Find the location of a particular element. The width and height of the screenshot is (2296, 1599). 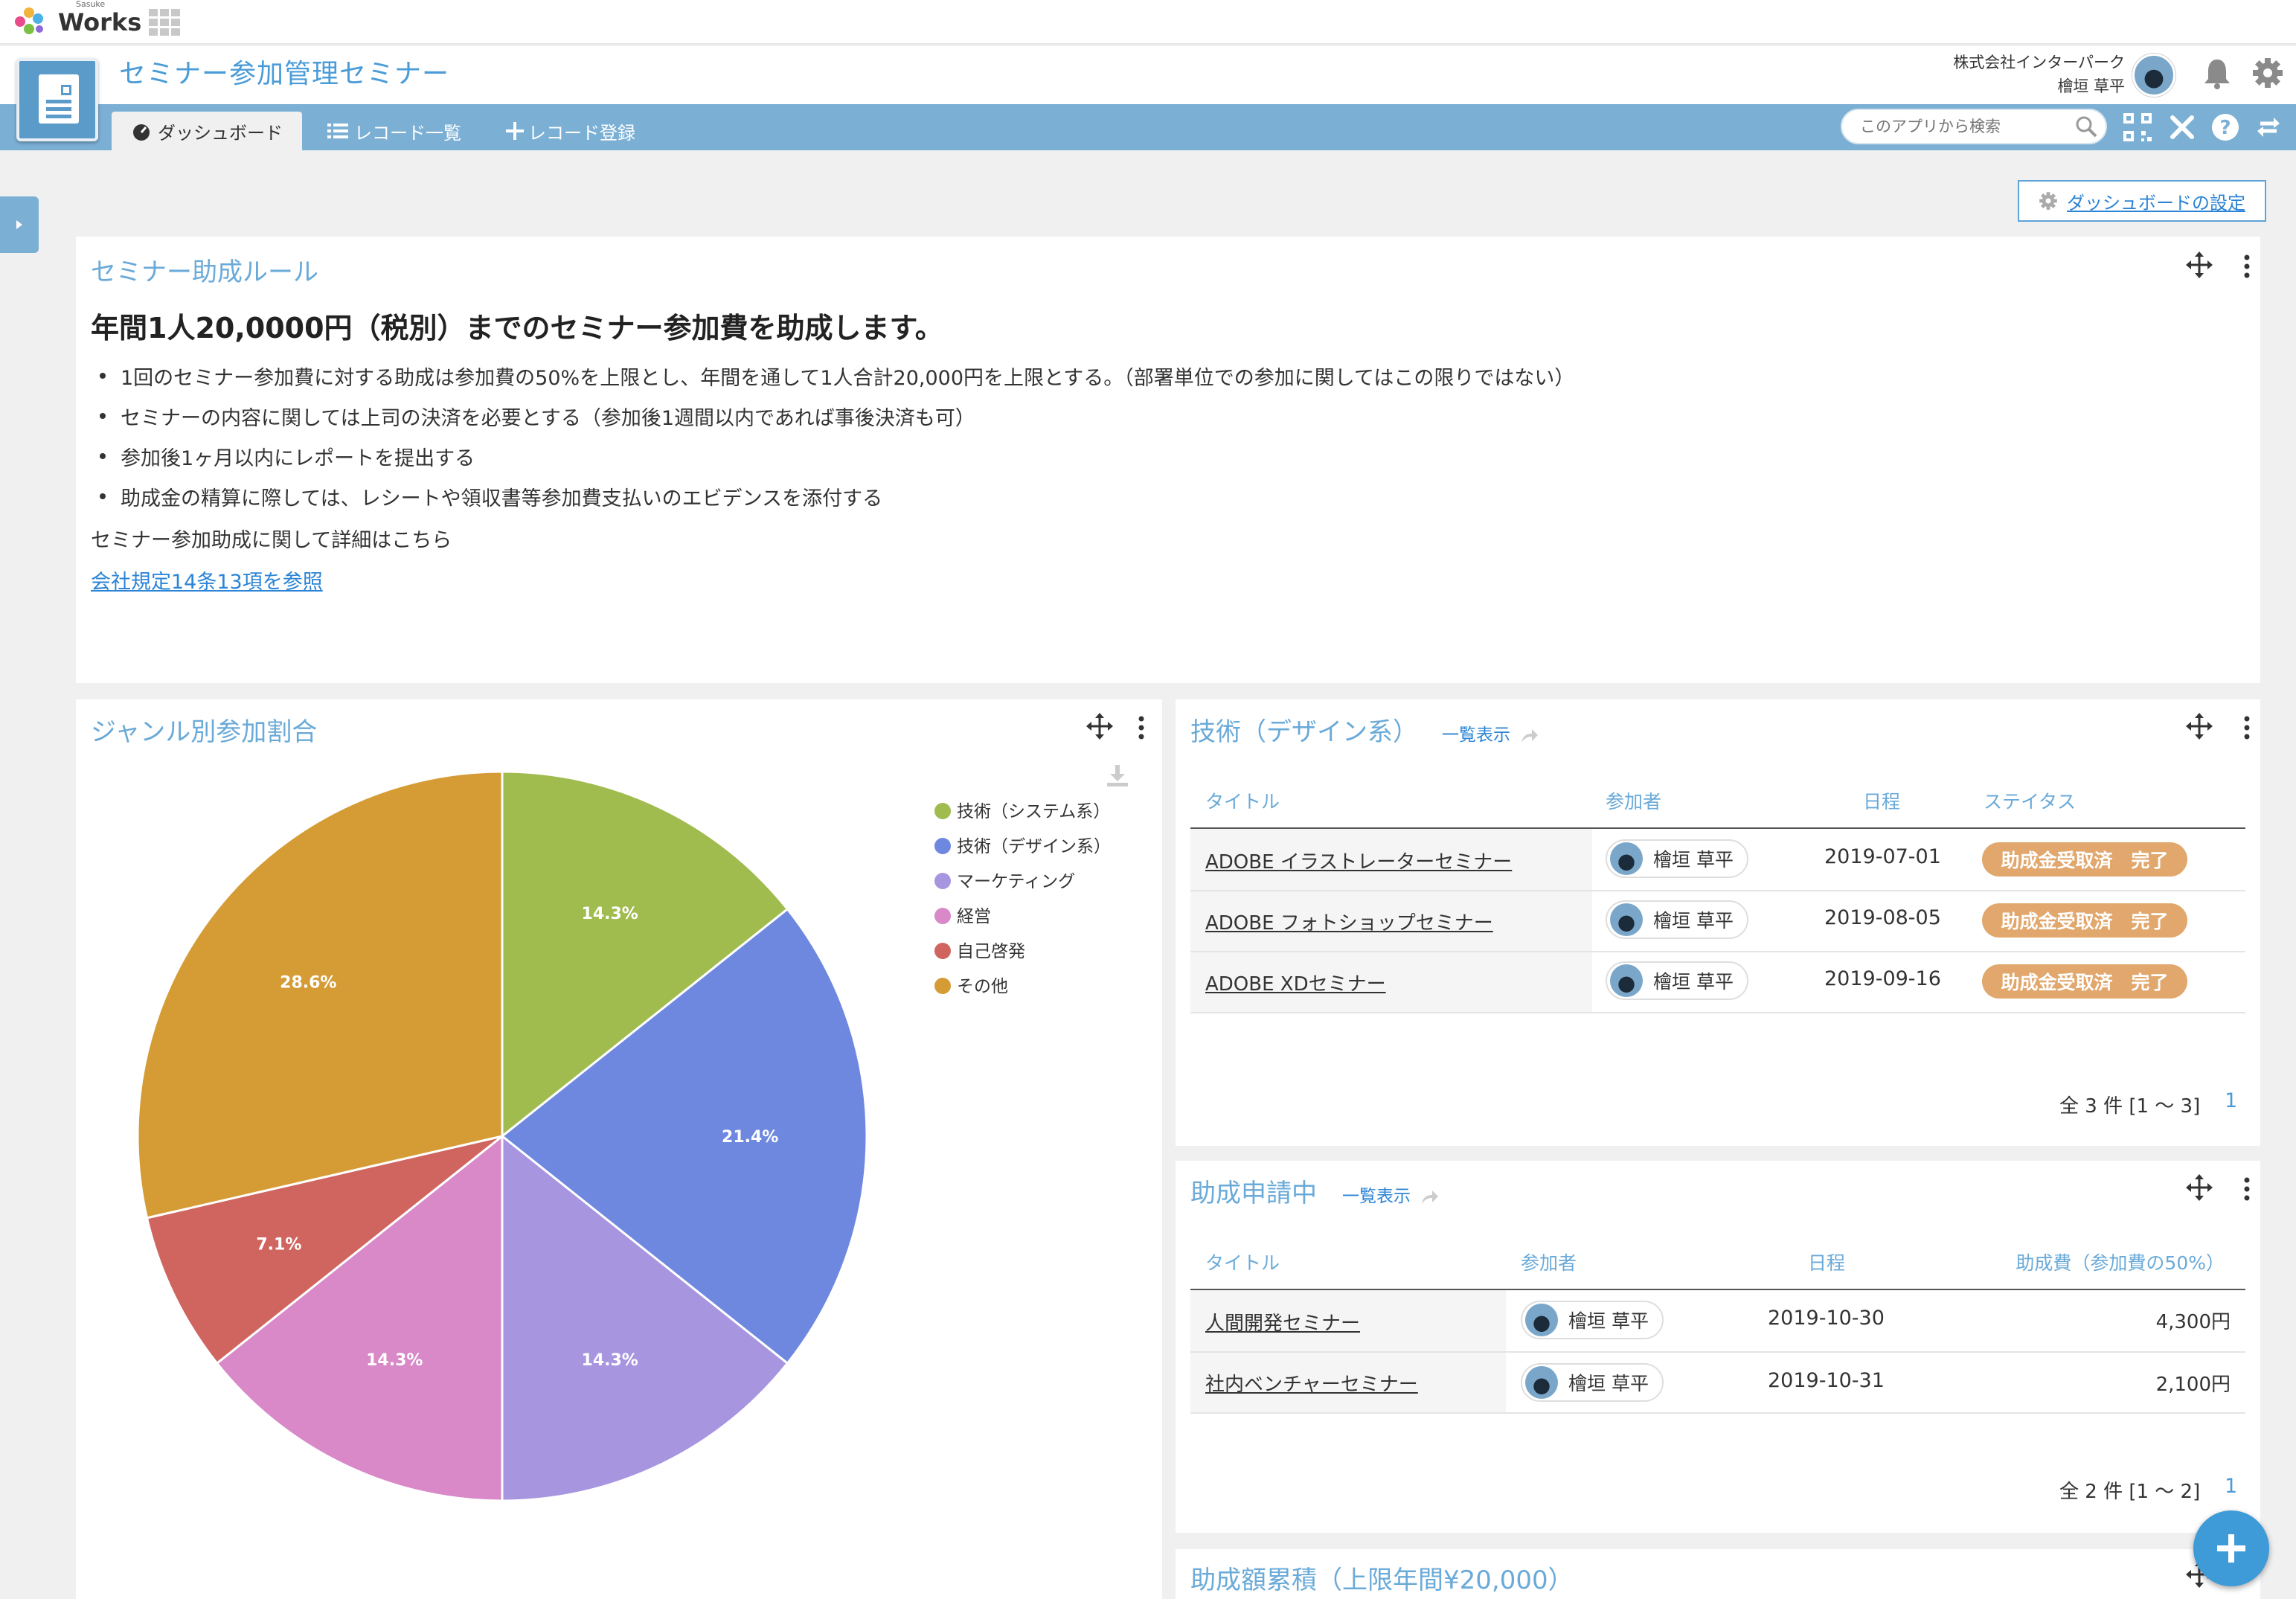

amount-cell: 2,100円 is located at coordinates (2193, 1385).